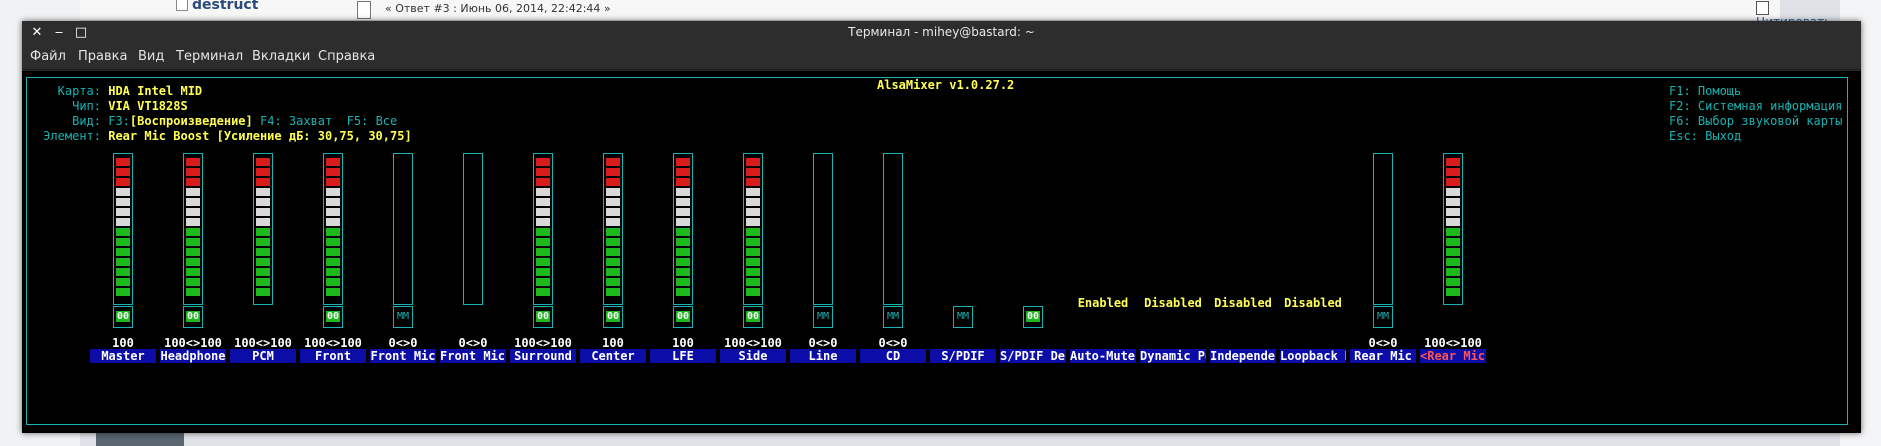 The height and width of the screenshot is (446, 1881). Describe the element at coordinates (1173, 356) in the screenshot. I see `channel-name: Dynamic Pow` at that location.